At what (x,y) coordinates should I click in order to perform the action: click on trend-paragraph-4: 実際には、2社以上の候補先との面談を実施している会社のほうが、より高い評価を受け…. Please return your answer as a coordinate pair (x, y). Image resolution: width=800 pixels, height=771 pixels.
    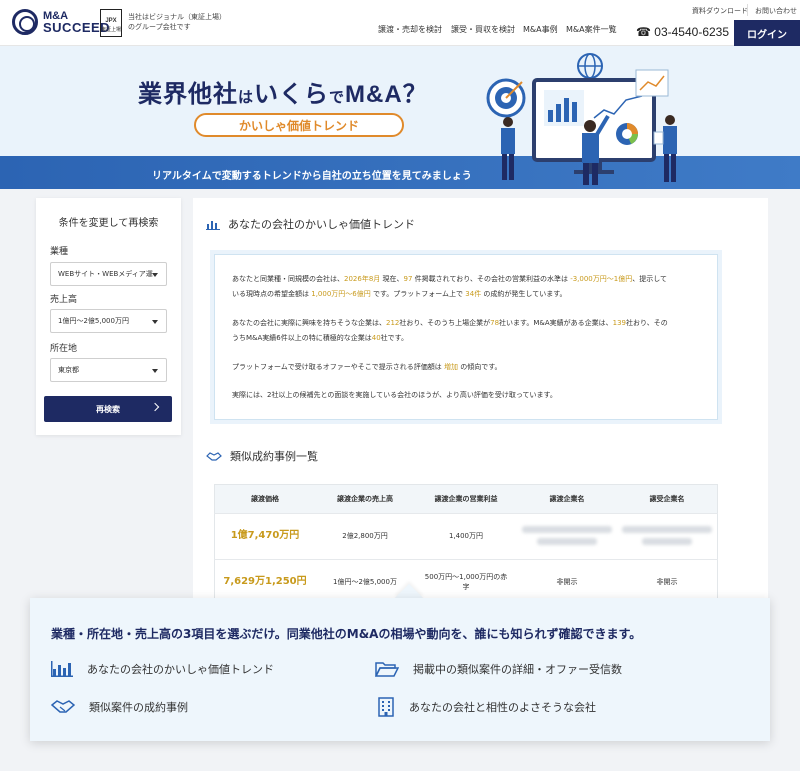
    Looking at the image, I should click on (394, 395).